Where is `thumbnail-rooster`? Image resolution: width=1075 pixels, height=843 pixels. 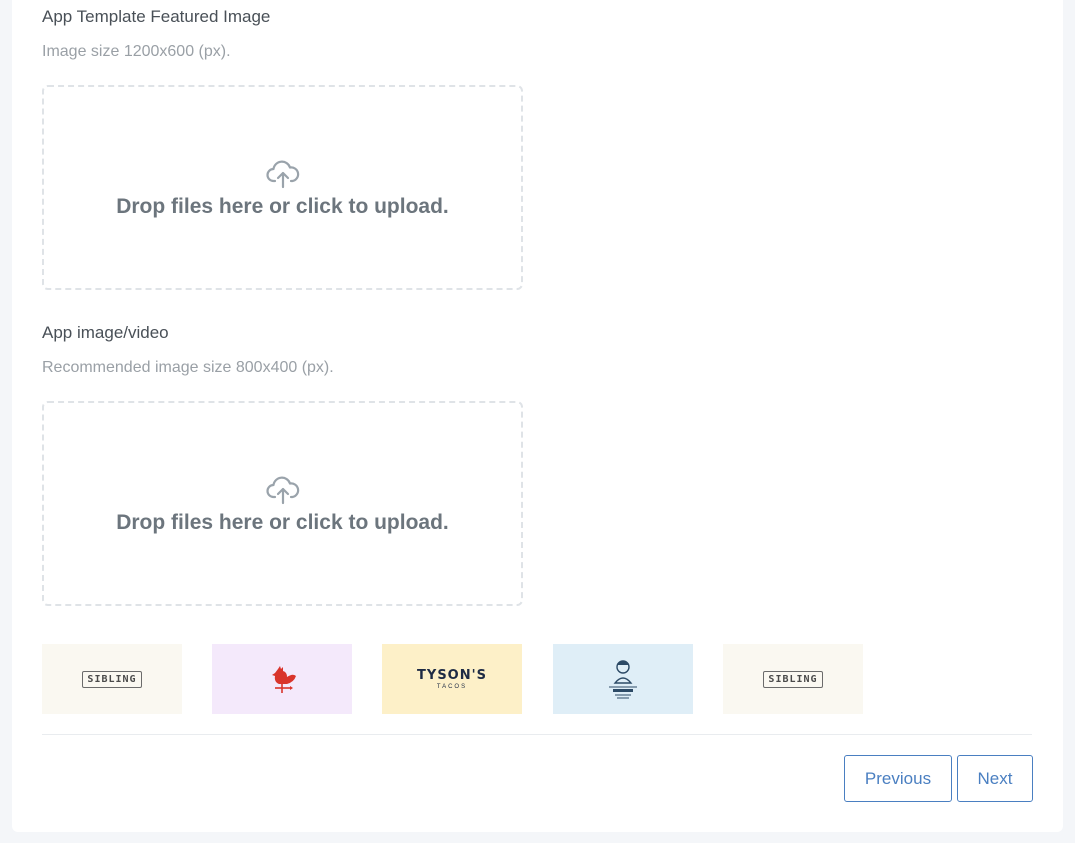
thumbnail-rooster is located at coordinates (282, 679).